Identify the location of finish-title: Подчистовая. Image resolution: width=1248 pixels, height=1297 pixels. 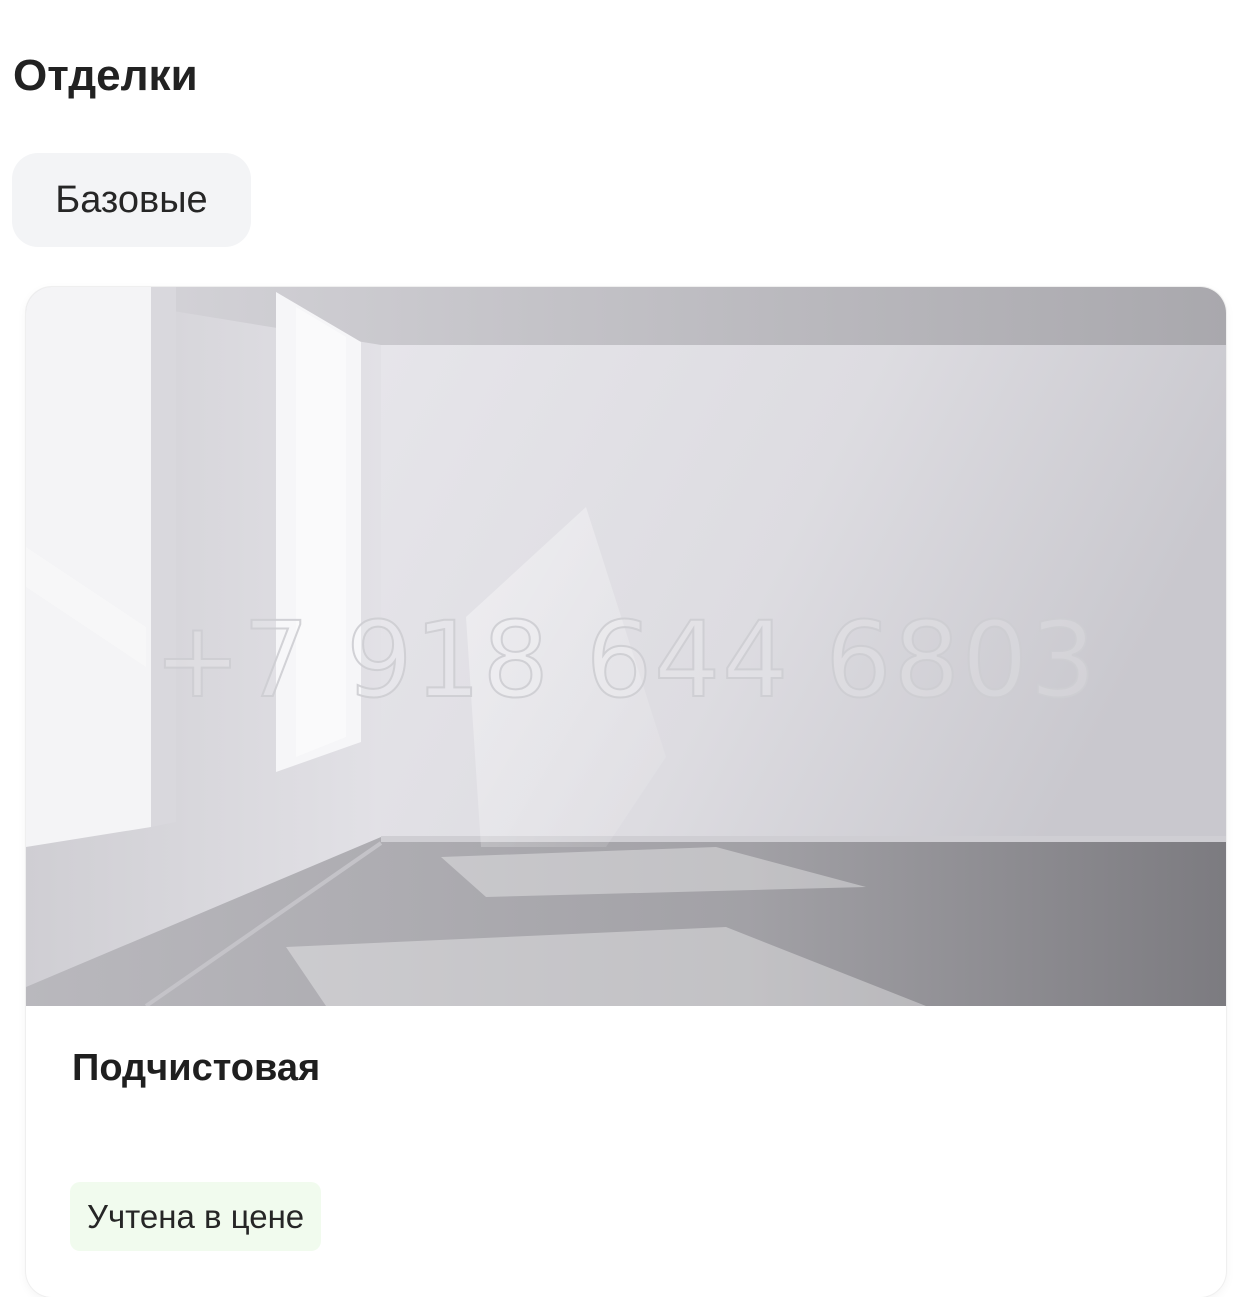
(196, 1068).